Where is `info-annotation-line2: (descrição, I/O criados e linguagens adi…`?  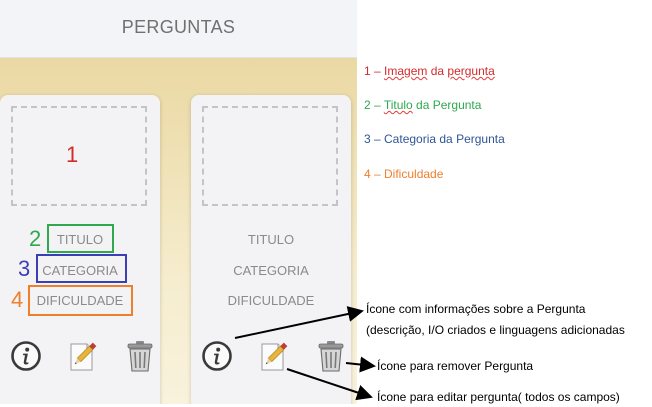 info-annotation-line2: (descrição, I/O criados e linguagens adi… is located at coordinates (495, 330).